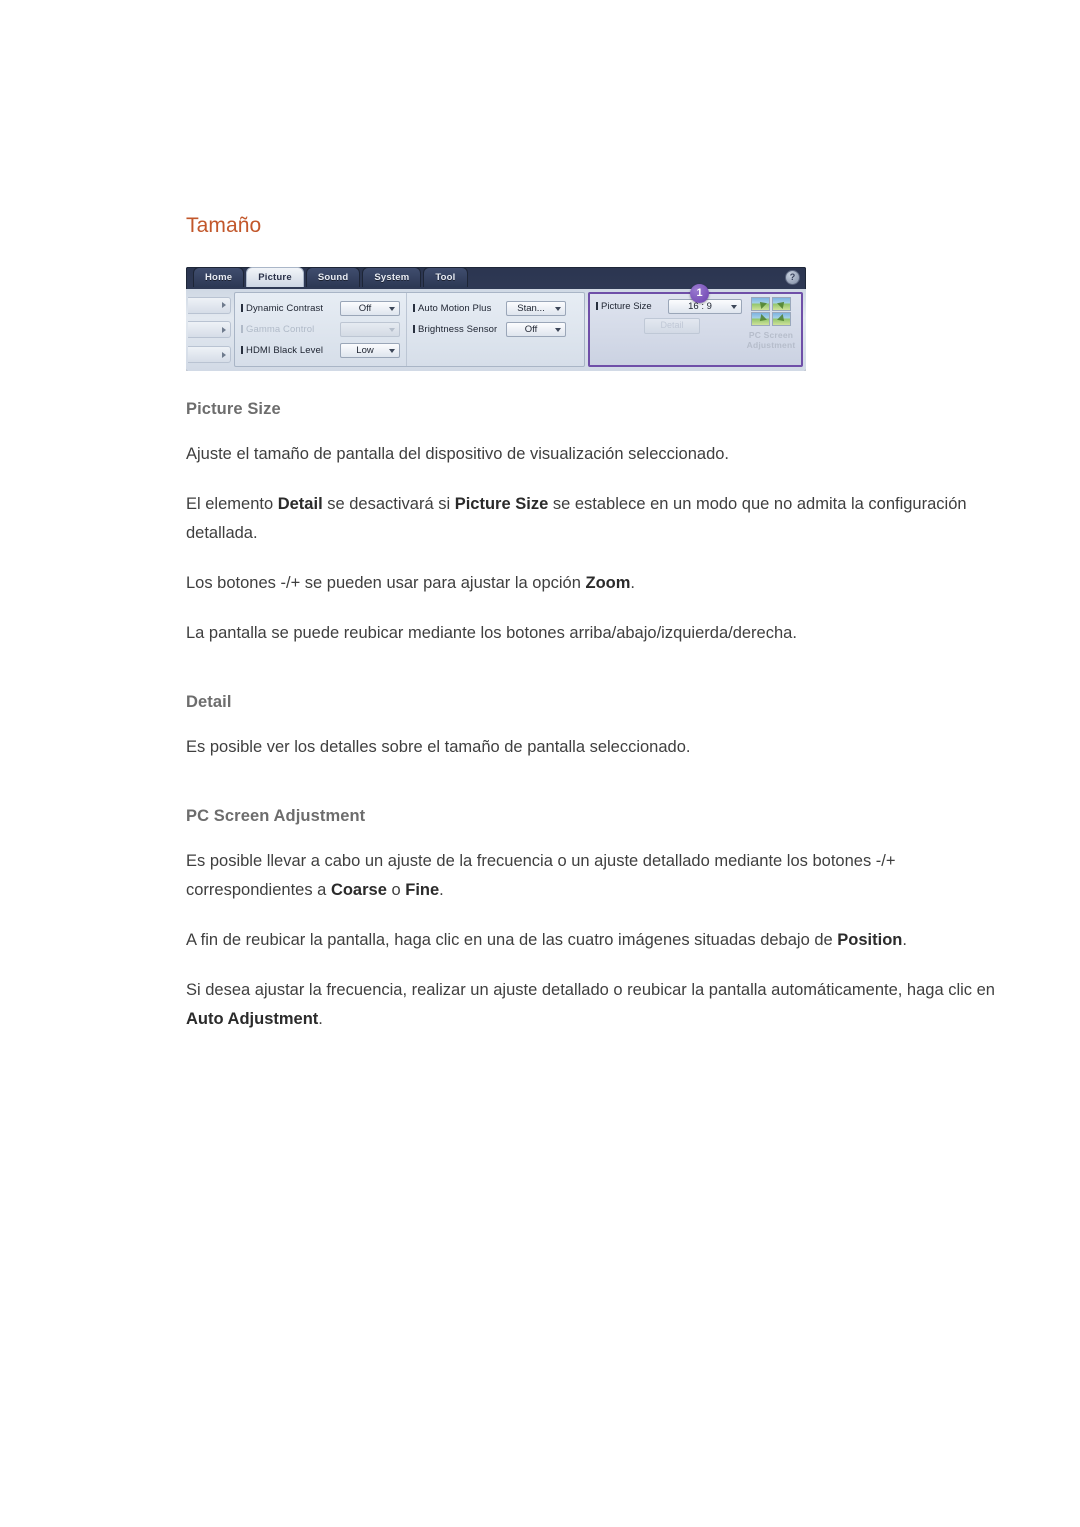 The image size is (1080, 1527). What do you see at coordinates (358, 890) in the screenshot?
I see `emphasis-term: Coarse` at bounding box center [358, 890].